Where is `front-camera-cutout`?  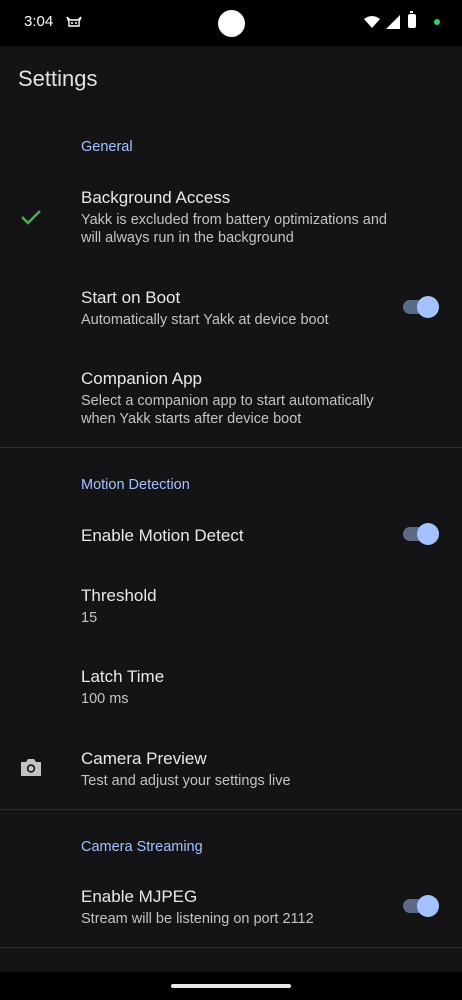
front-camera-cutout is located at coordinates (231, 23).